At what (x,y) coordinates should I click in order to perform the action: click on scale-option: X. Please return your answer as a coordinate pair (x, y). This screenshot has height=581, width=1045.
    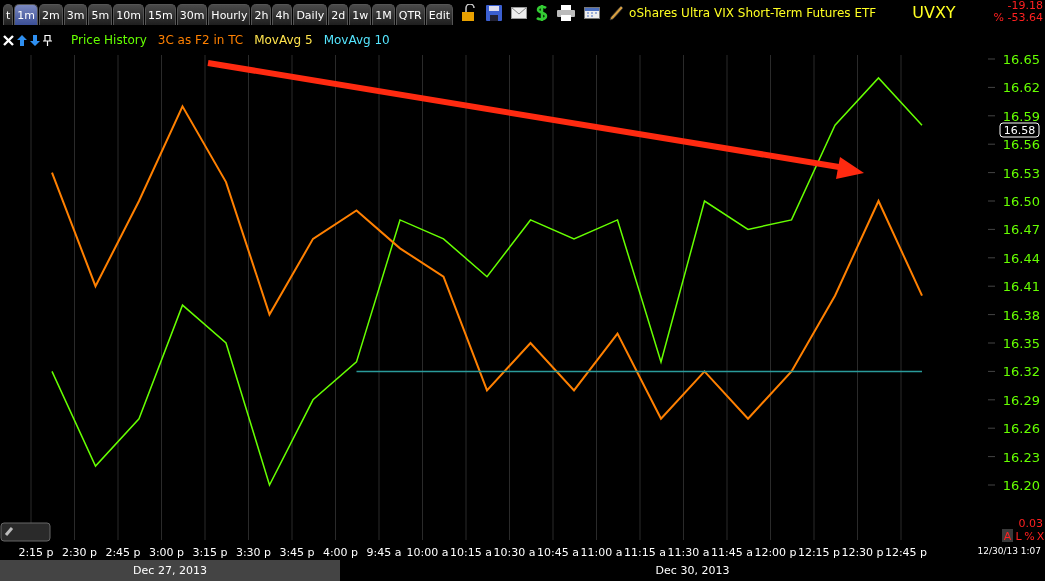
    Looking at the image, I should click on (1040, 536).